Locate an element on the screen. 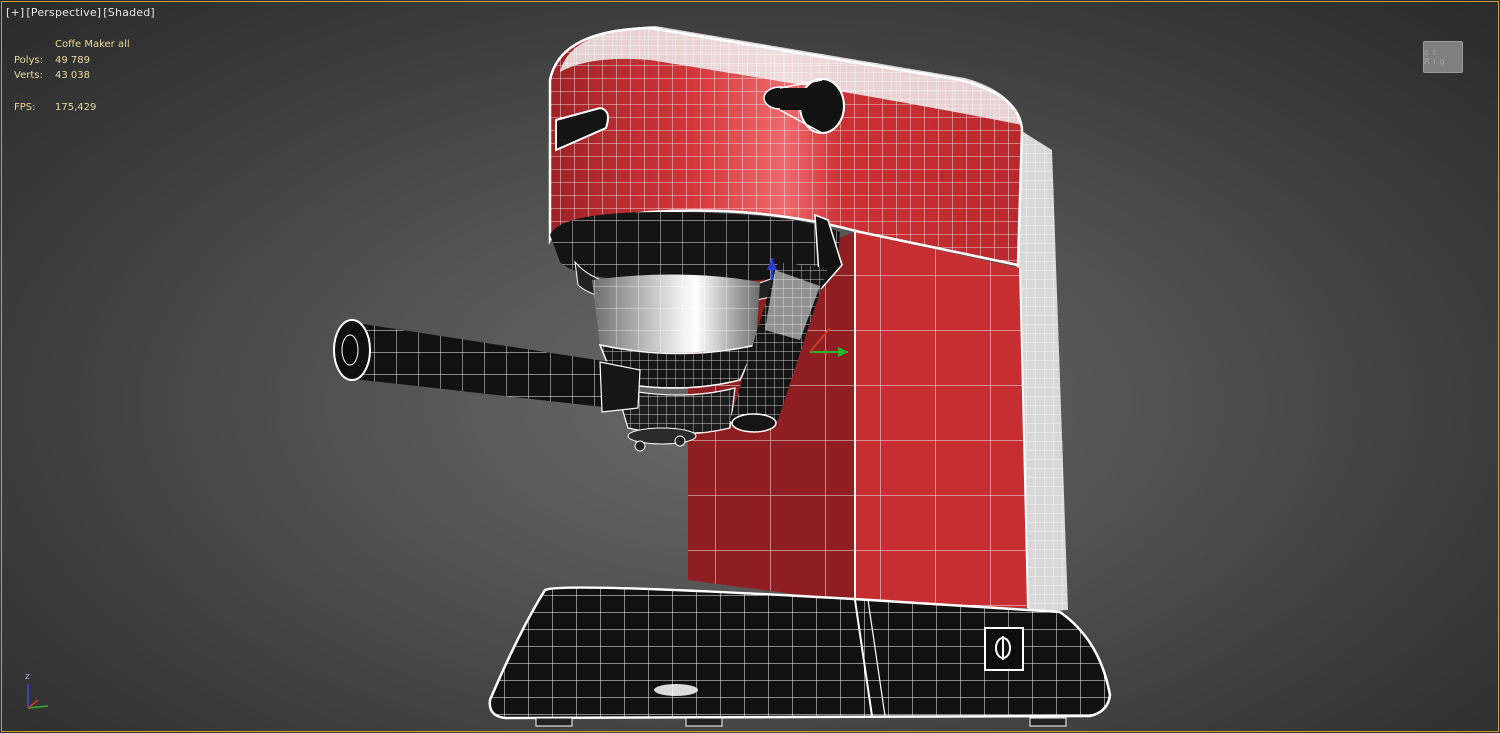 This screenshot has height=733, width=1500. portafilter-handle is located at coordinates (487, 366).